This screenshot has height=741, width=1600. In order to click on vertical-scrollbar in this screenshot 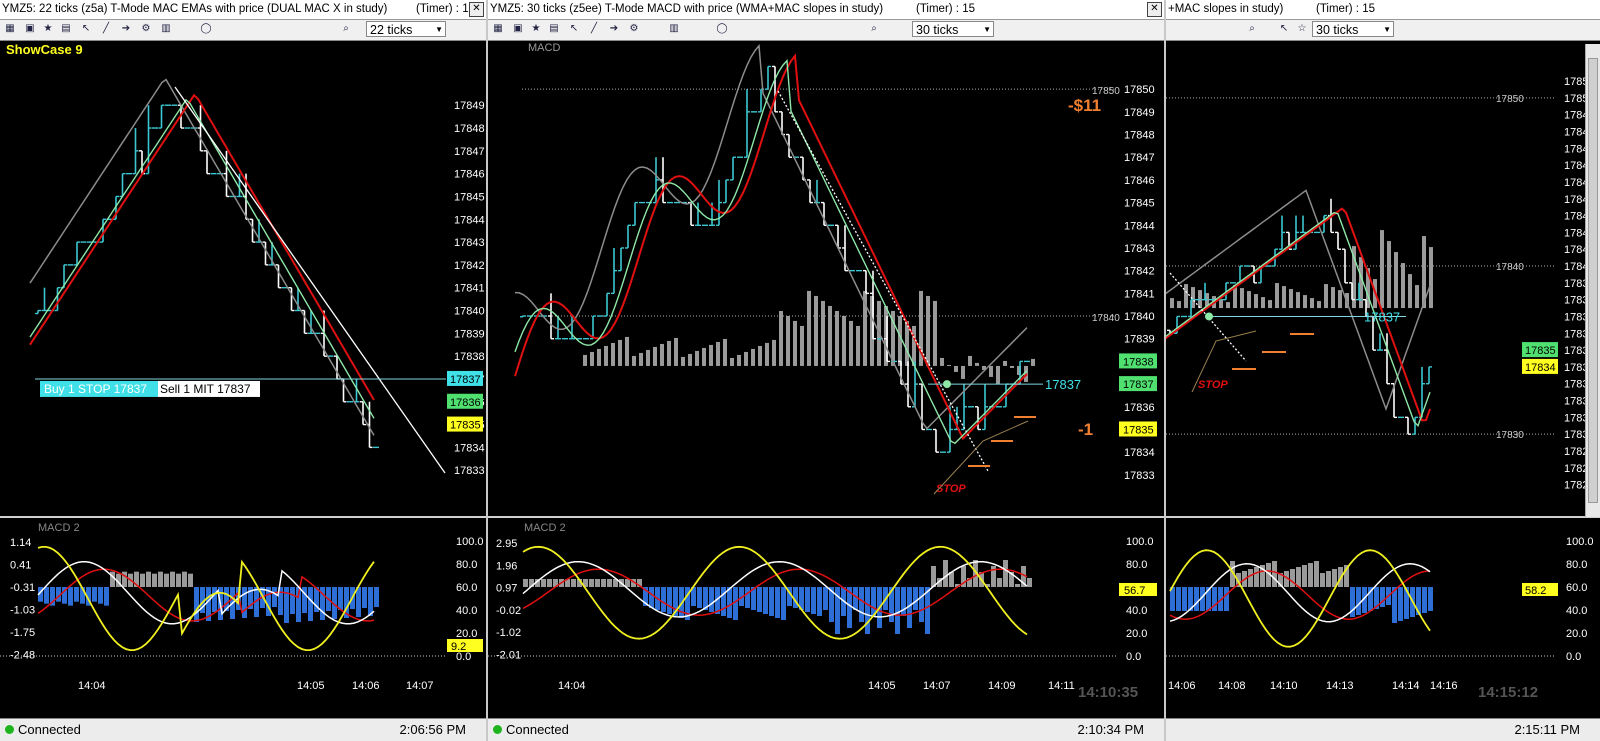, I will do `click(1592, 280)`.